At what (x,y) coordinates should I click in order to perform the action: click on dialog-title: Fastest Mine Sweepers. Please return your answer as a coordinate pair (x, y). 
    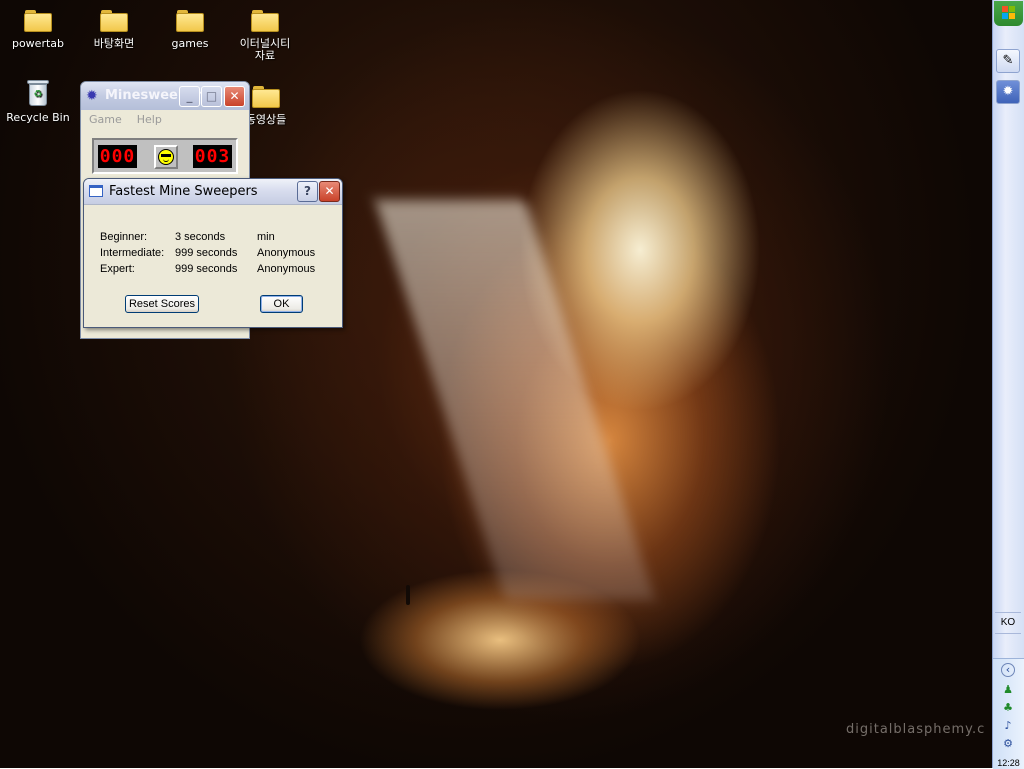
    Looking at the image, I should click on (183, 191).